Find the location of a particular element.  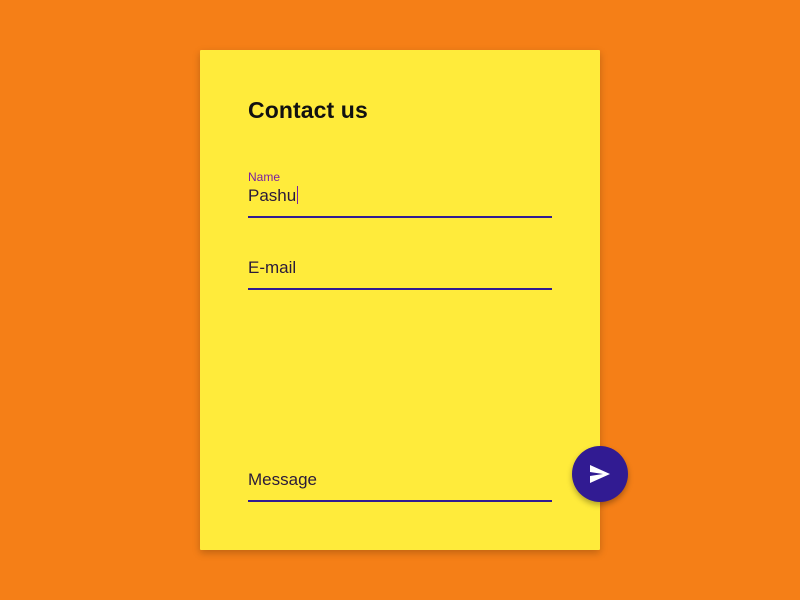

name-input: Pashu is located at coordinates (273, 196).